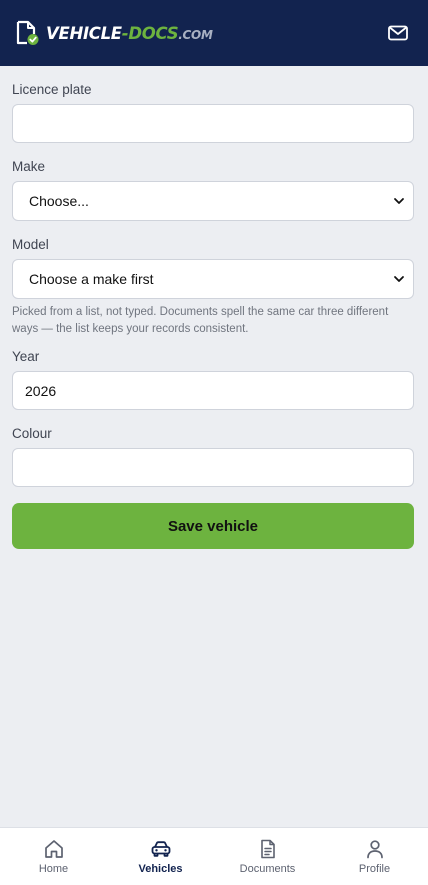 The height and width of the screenshot is (885, 428). What do you see at coordinates (213, 390) in the screenshot?
I see `year-input` at bounding box center [213, 390].